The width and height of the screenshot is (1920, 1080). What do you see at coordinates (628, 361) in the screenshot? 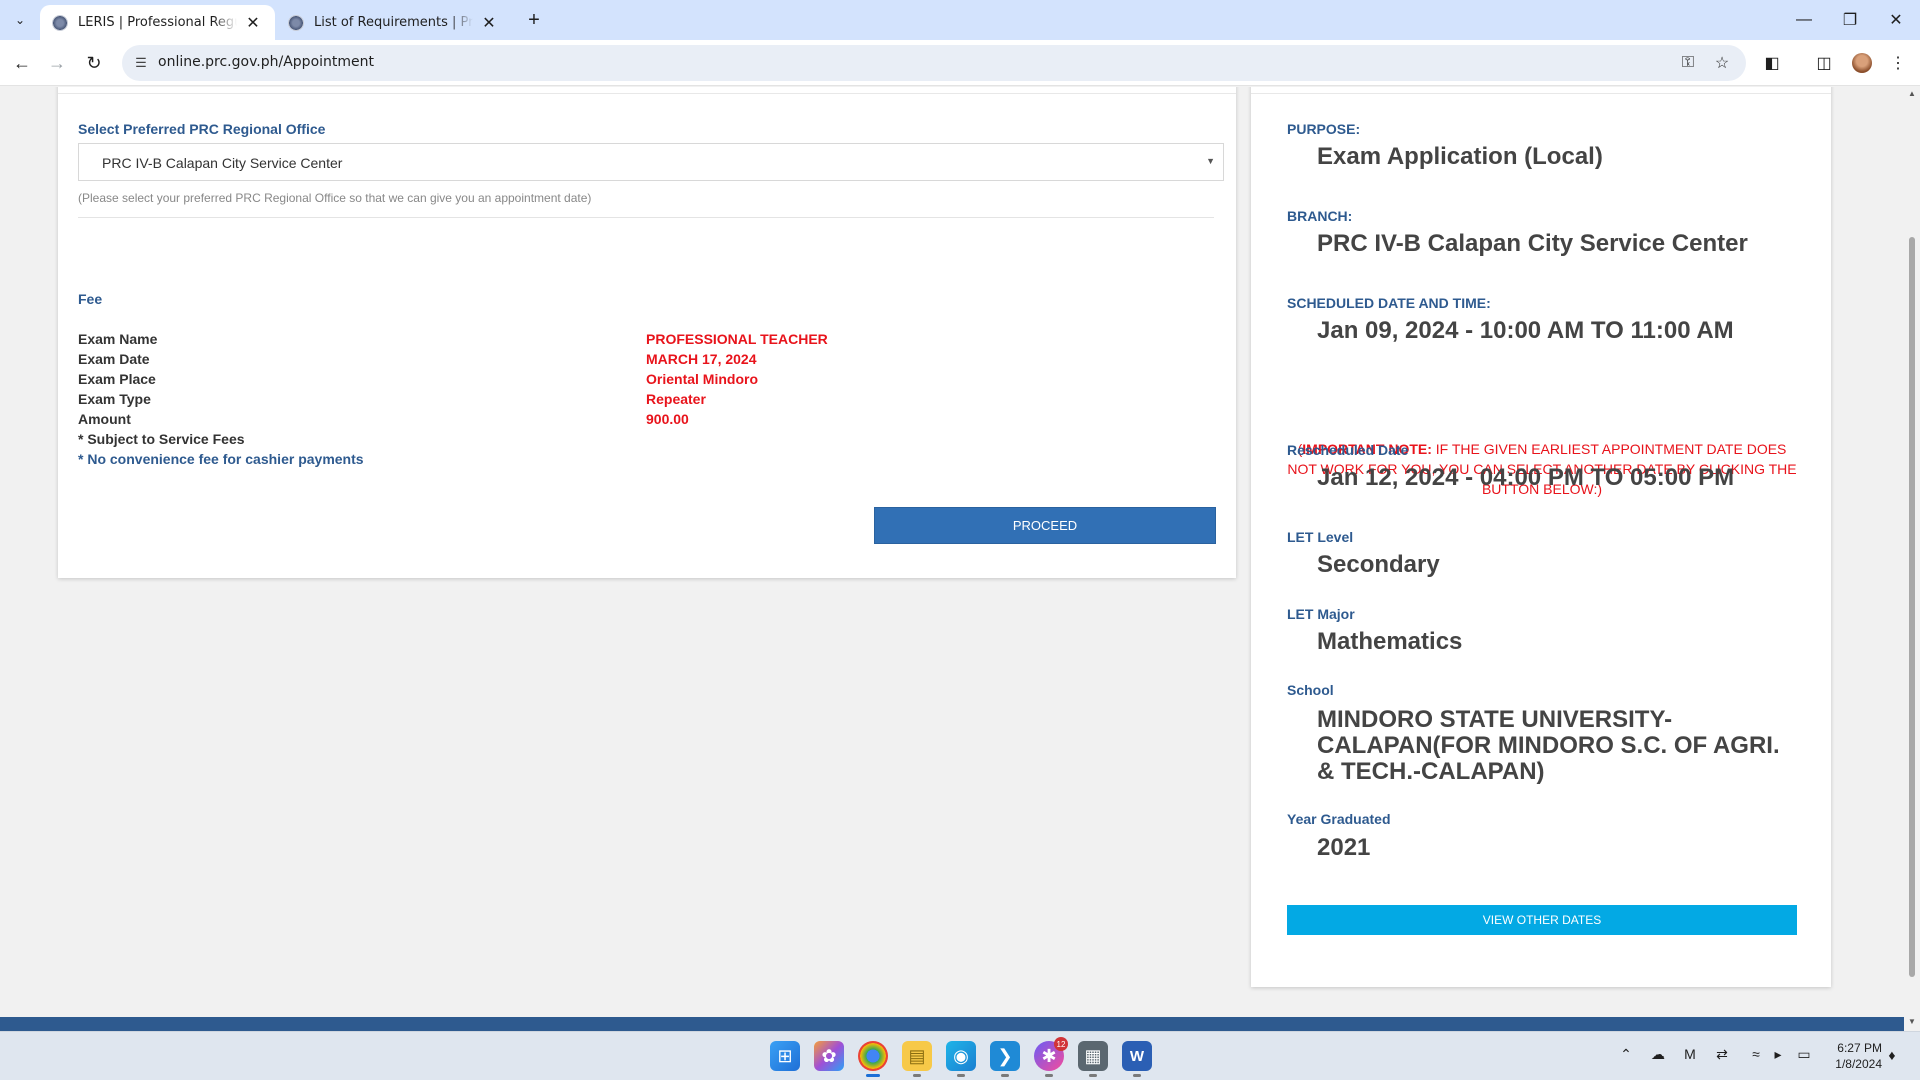
I see `fee-row-exam-date: Exam Date MARCH 17, 2024` at bounding box center [628, 361].